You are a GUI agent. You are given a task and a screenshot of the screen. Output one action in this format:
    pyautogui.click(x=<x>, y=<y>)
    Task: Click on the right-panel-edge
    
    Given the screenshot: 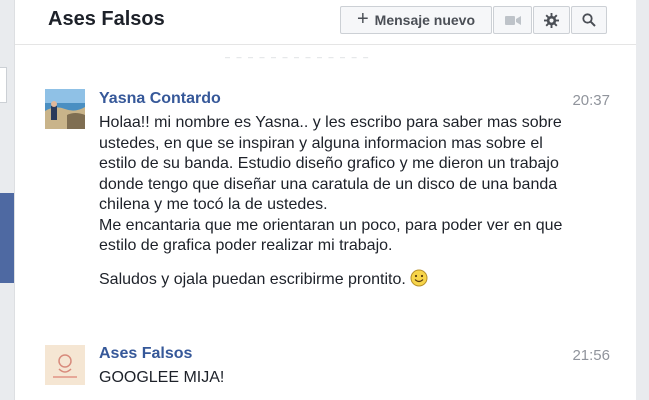 What is the action you would take?
    pyautogui.click(x=642, y=200)
    